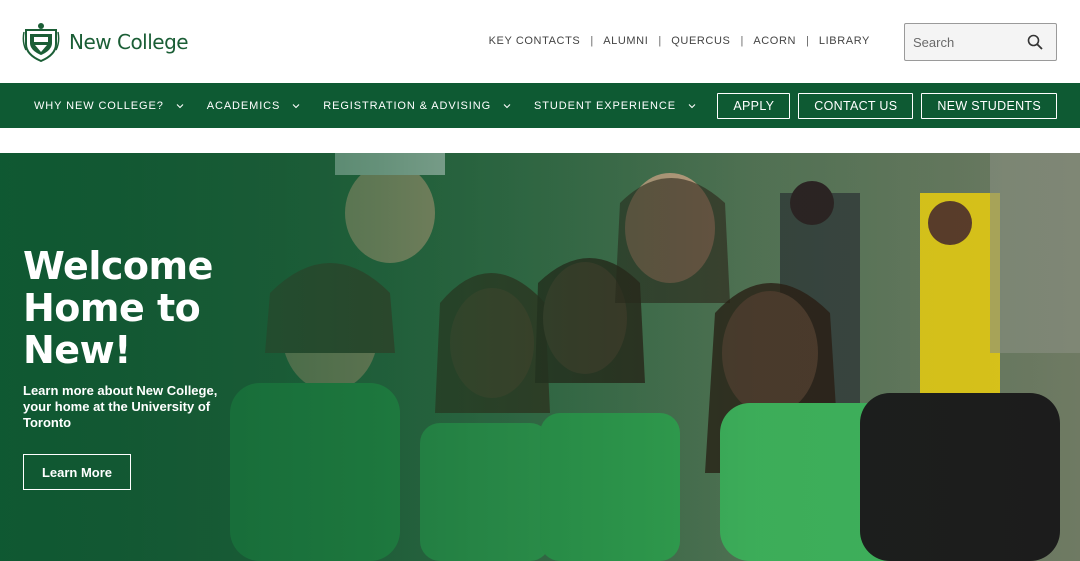  Describe the element at coordinates (118, 308) in the screenshot. I see `hero-title: Welcome Home to New!` at that location.